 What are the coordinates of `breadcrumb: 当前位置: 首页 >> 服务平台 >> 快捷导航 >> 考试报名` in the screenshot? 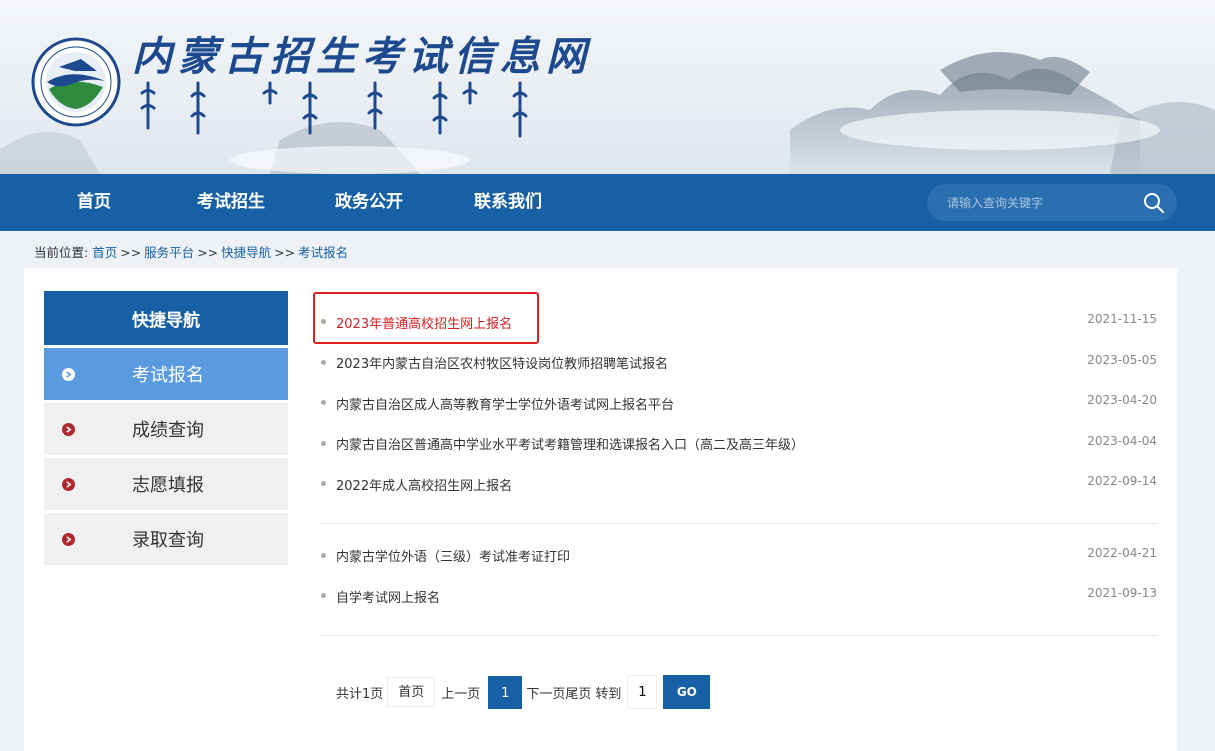 It's located at (191, 251).